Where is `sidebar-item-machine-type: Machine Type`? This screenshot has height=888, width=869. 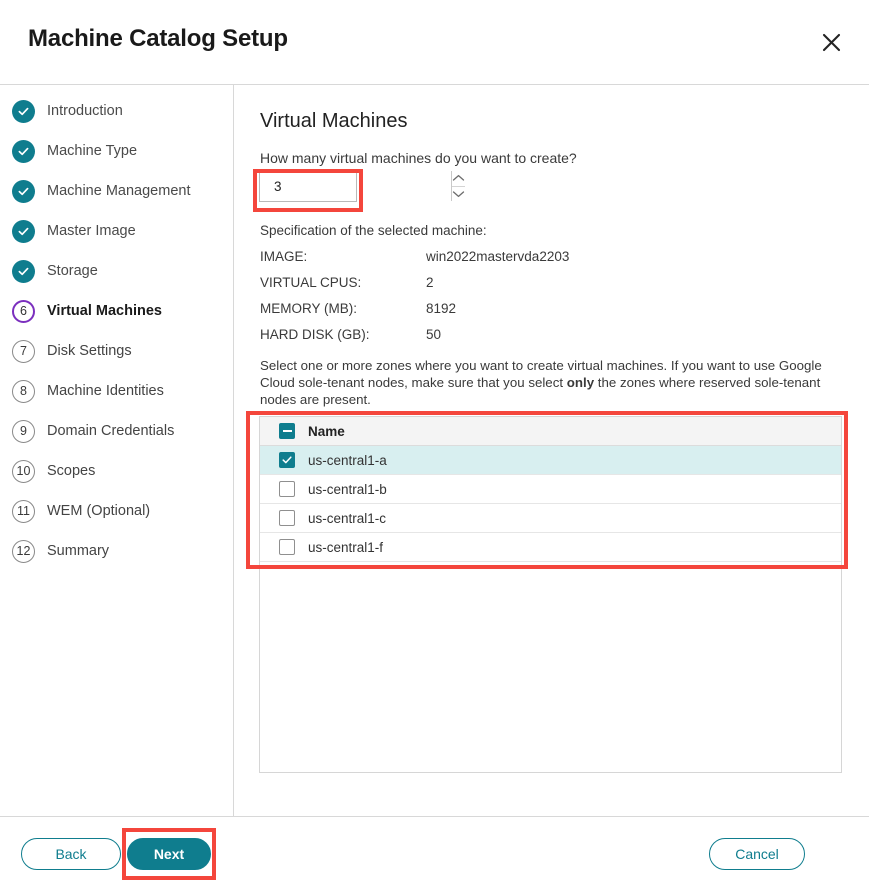
sidebar-item-machine-type: Machine Type is located at coordinates (74, 151).